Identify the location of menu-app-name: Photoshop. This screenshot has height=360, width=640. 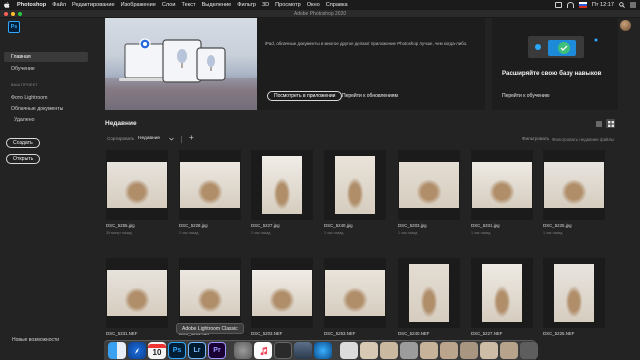
(31, 5).